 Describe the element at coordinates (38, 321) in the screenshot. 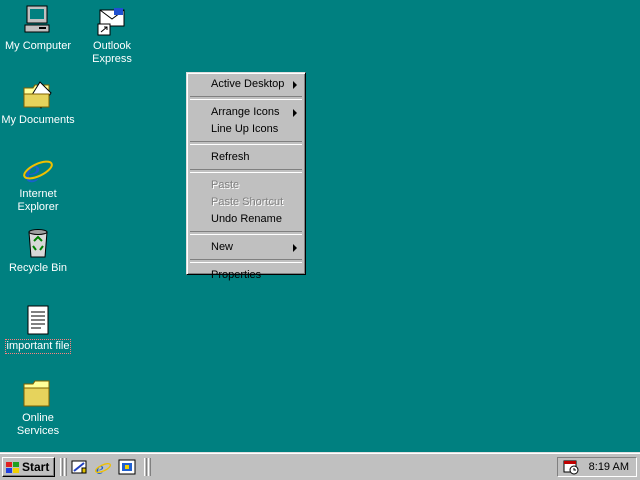

I see `text-document-icon` at that location.